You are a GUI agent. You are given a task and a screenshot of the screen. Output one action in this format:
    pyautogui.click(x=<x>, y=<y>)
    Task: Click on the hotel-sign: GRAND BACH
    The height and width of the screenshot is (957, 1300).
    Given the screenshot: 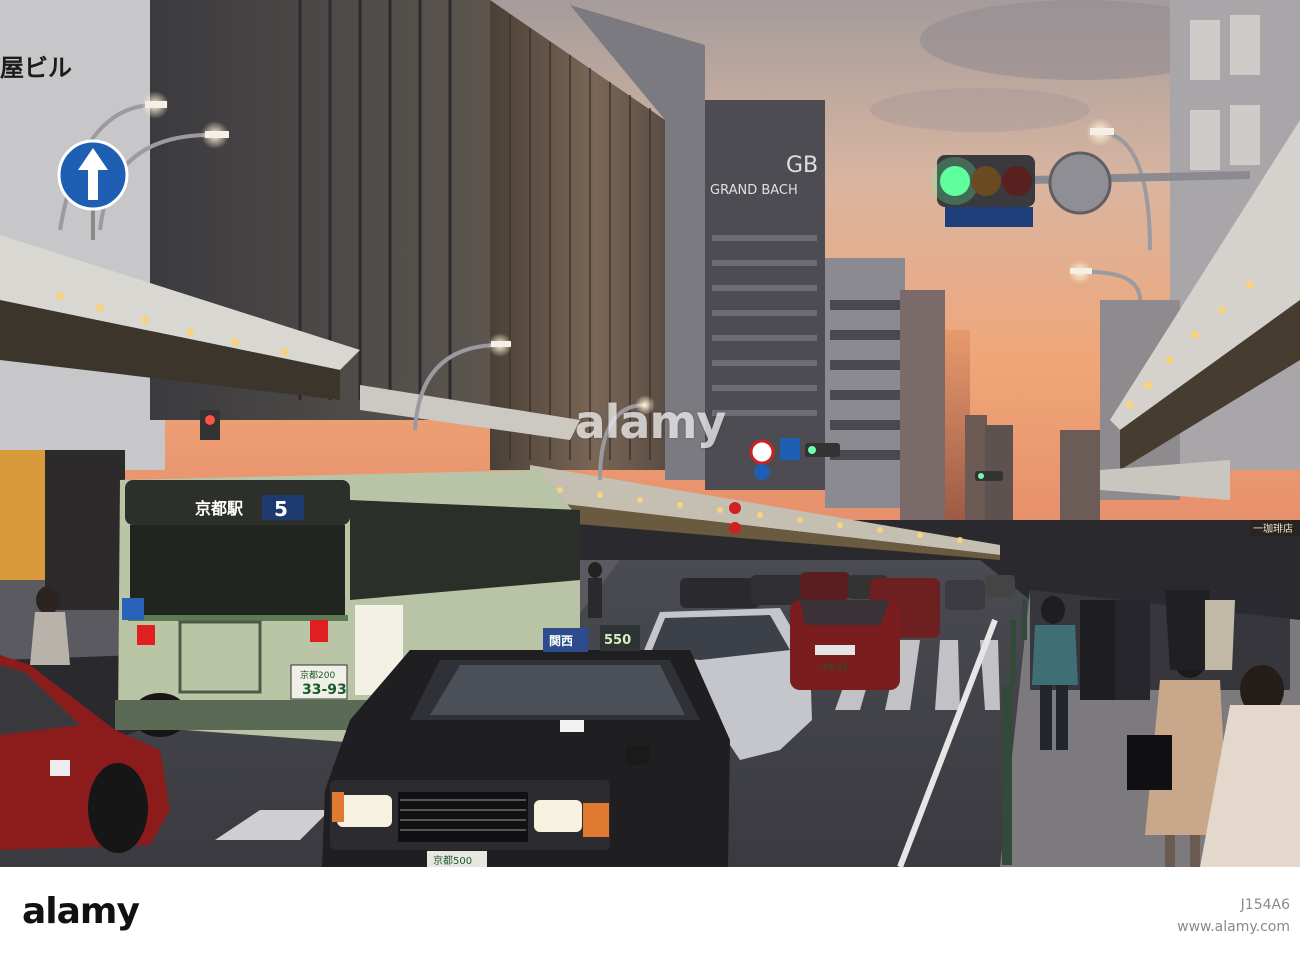 What is the action you would take?
    pyautogui.click(x=754, y=190)
    